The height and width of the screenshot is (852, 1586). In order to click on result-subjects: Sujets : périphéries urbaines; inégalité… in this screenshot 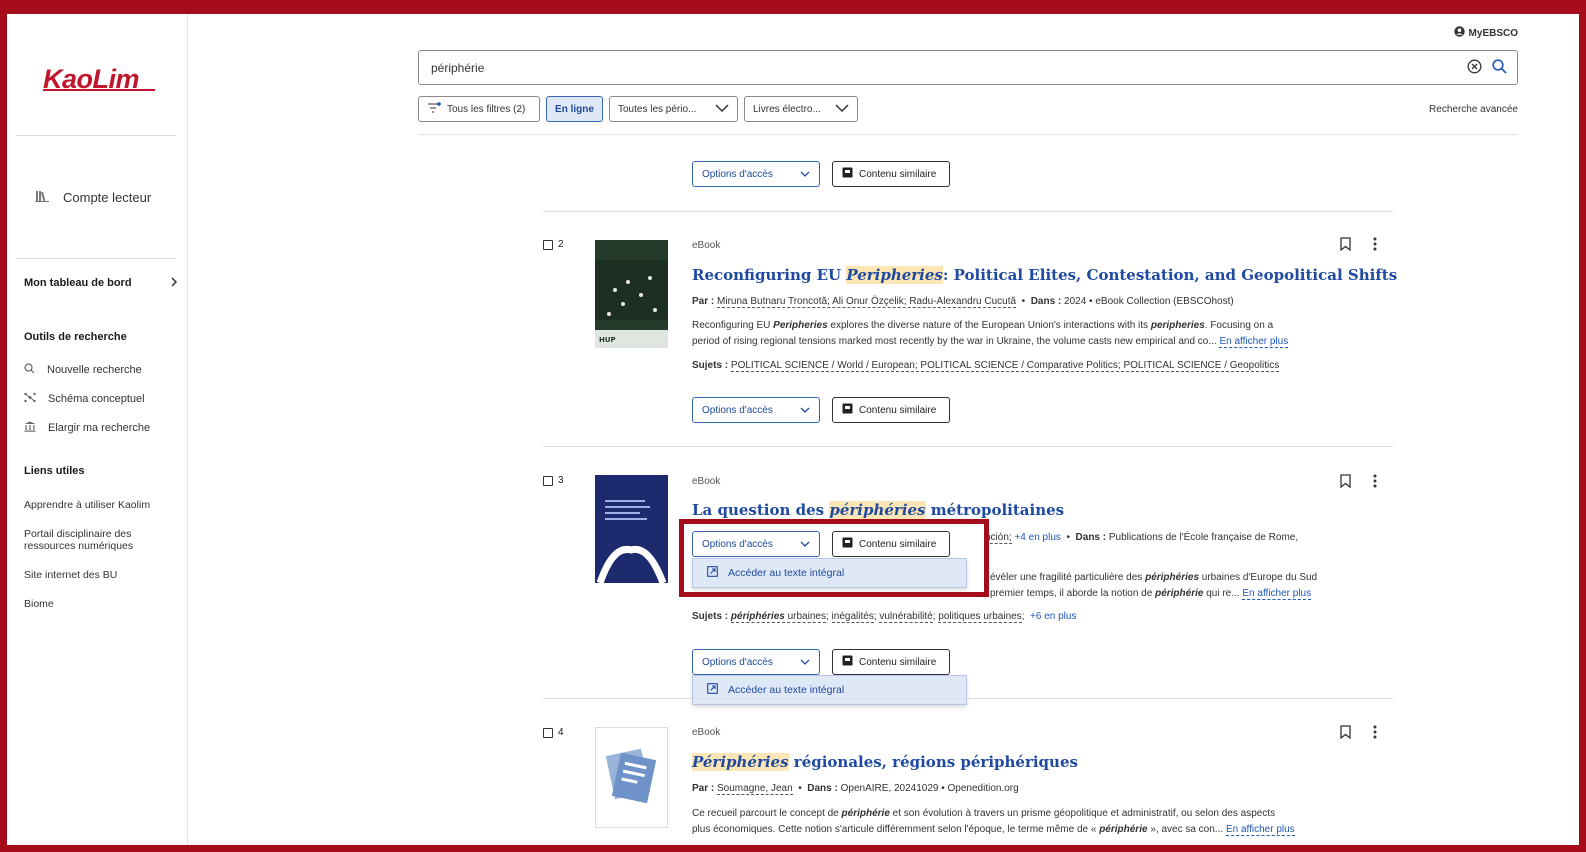, I will do `click(884, 617)`.